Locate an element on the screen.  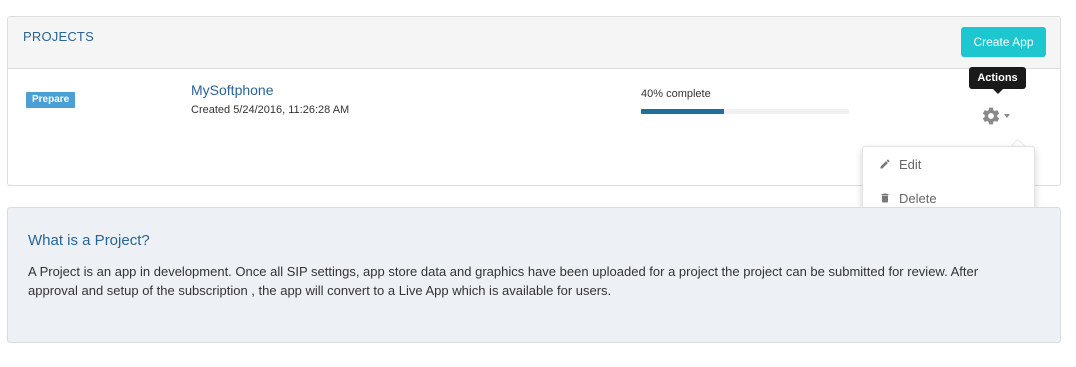
status-badge: Prepare is located at coordinates (51, 100).